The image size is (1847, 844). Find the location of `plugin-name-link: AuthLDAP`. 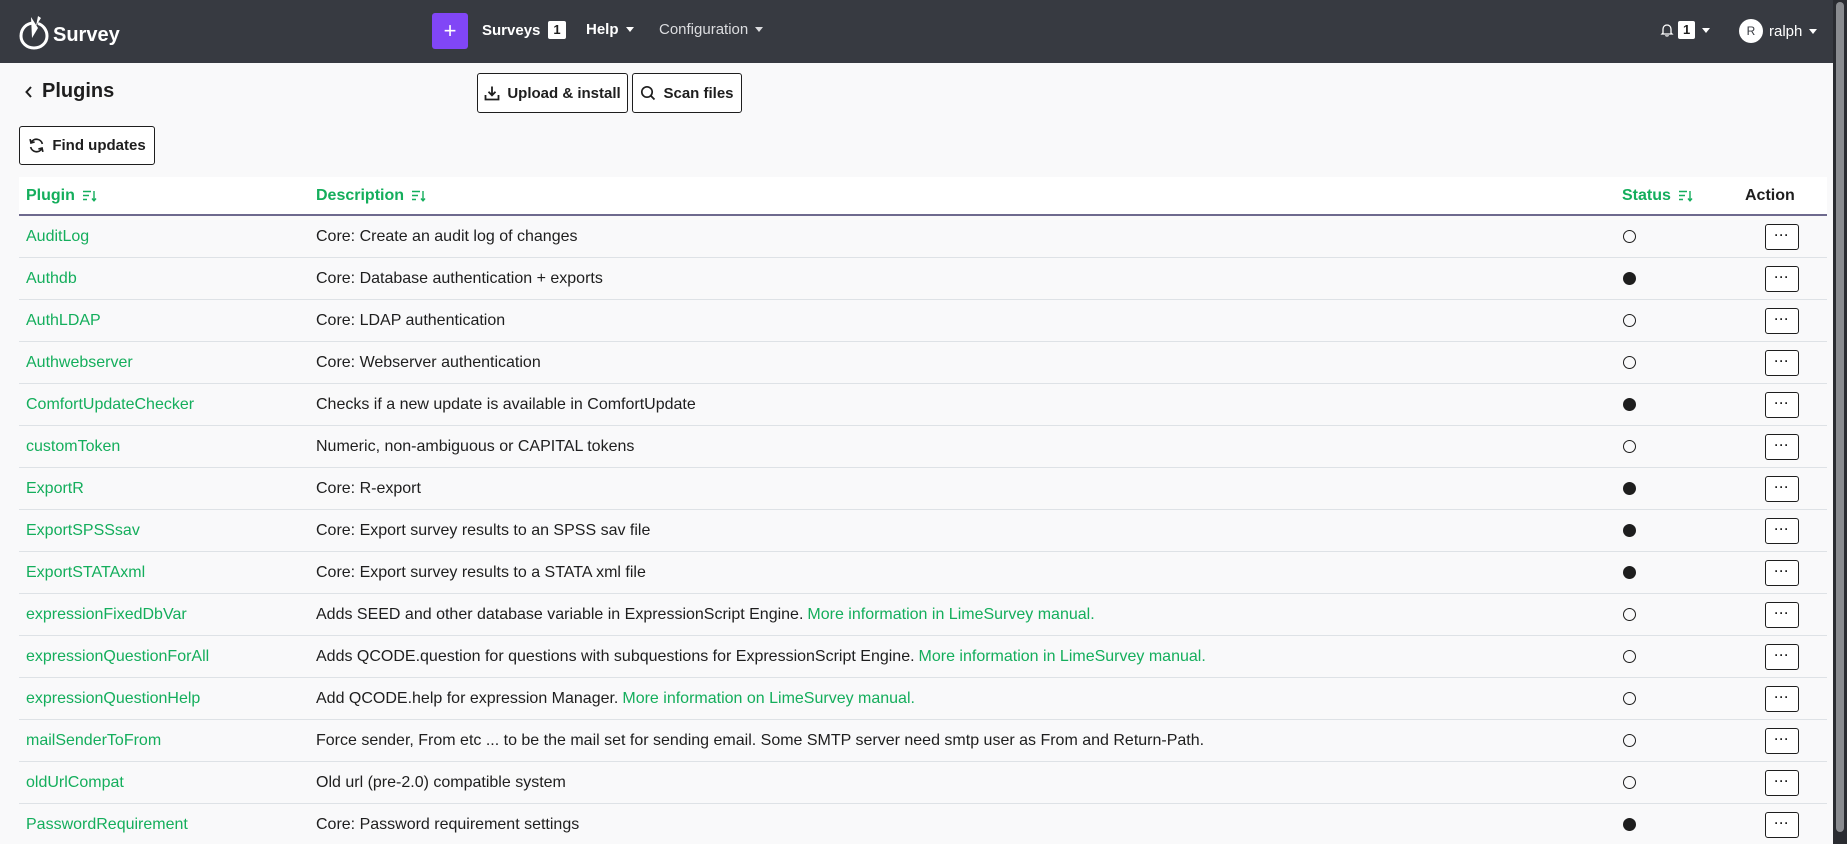

plugin-name-link: AuthLDAP is located at coordinates (63, 320).